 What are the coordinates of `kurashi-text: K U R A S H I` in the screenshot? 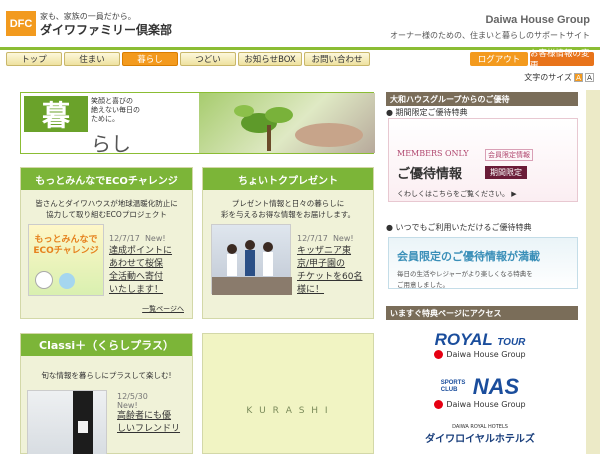 It's located at (288, 411).